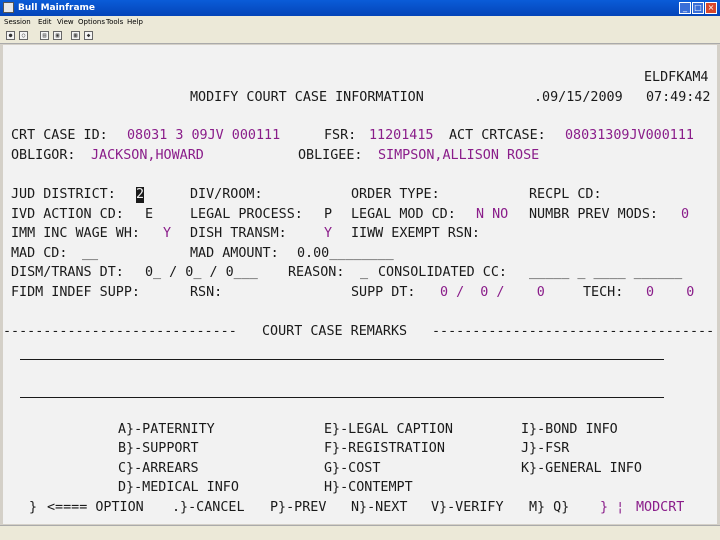  Describe the element at coordinates (678, 97) in the screenshot. I see `current-time: 07:49:42` at that location.